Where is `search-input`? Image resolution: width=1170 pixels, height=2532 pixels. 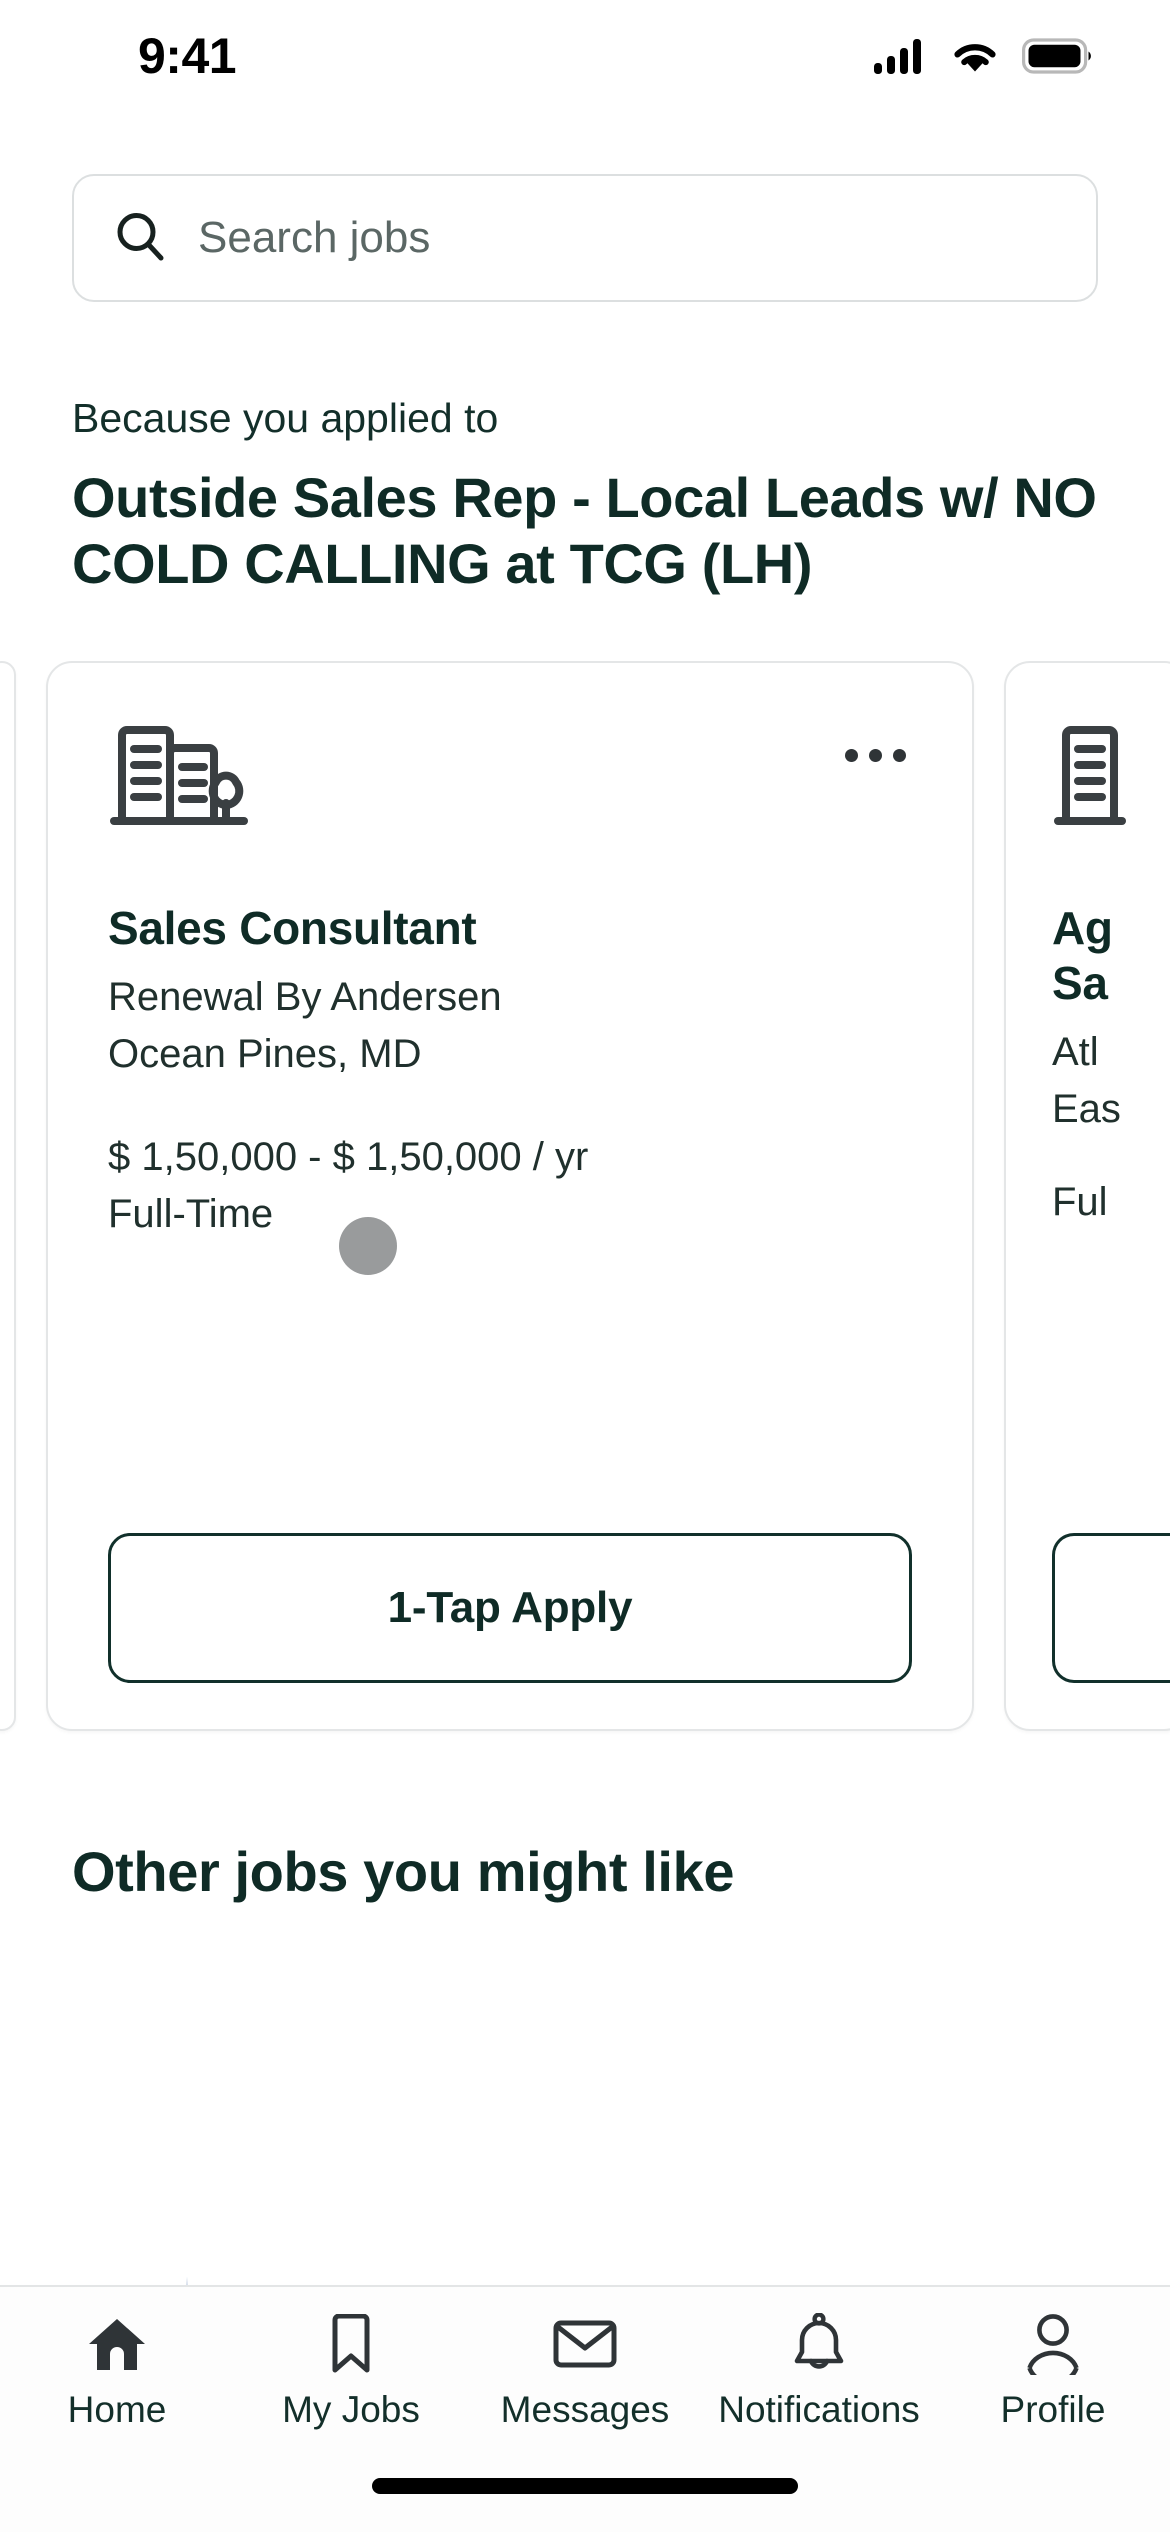 search-input is located at coordinates (628, 238).